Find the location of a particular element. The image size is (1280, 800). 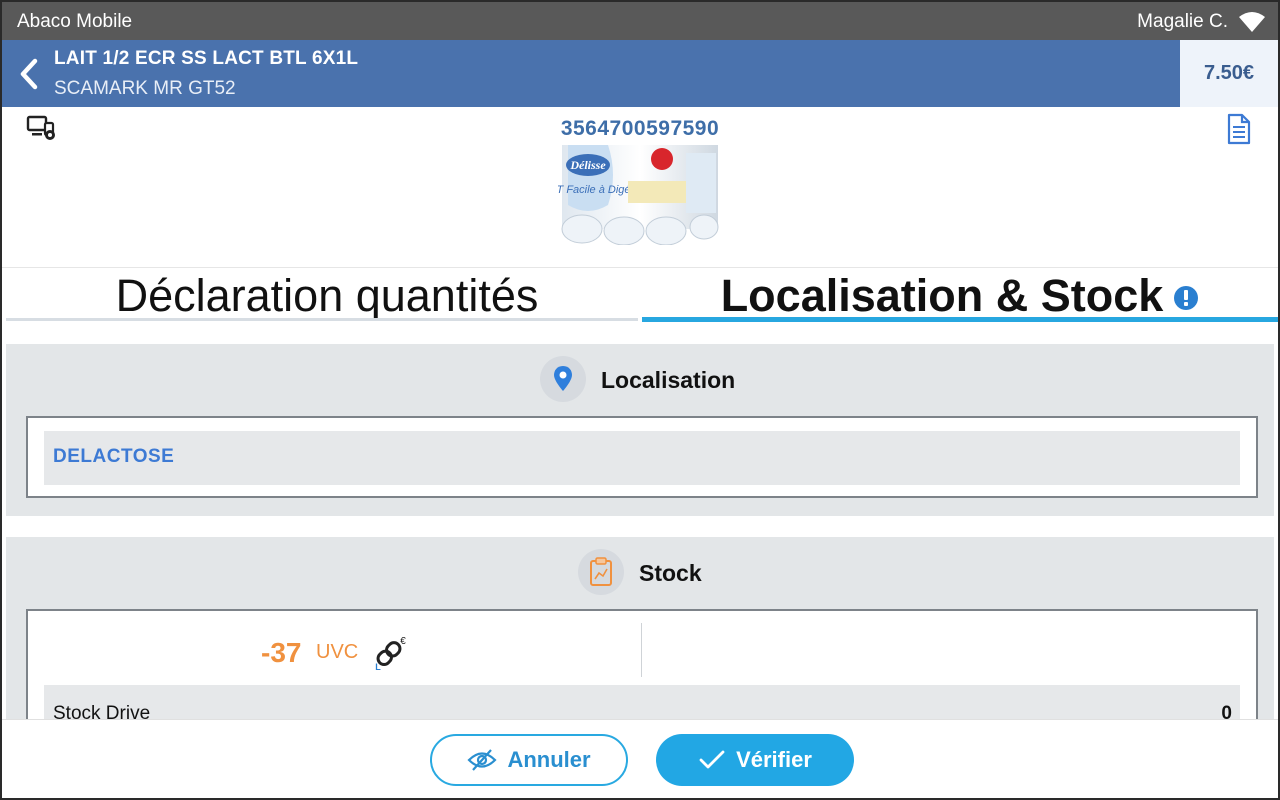

tab-localisation-stock: Localisation & Stock is located at coordinates (960, 296).